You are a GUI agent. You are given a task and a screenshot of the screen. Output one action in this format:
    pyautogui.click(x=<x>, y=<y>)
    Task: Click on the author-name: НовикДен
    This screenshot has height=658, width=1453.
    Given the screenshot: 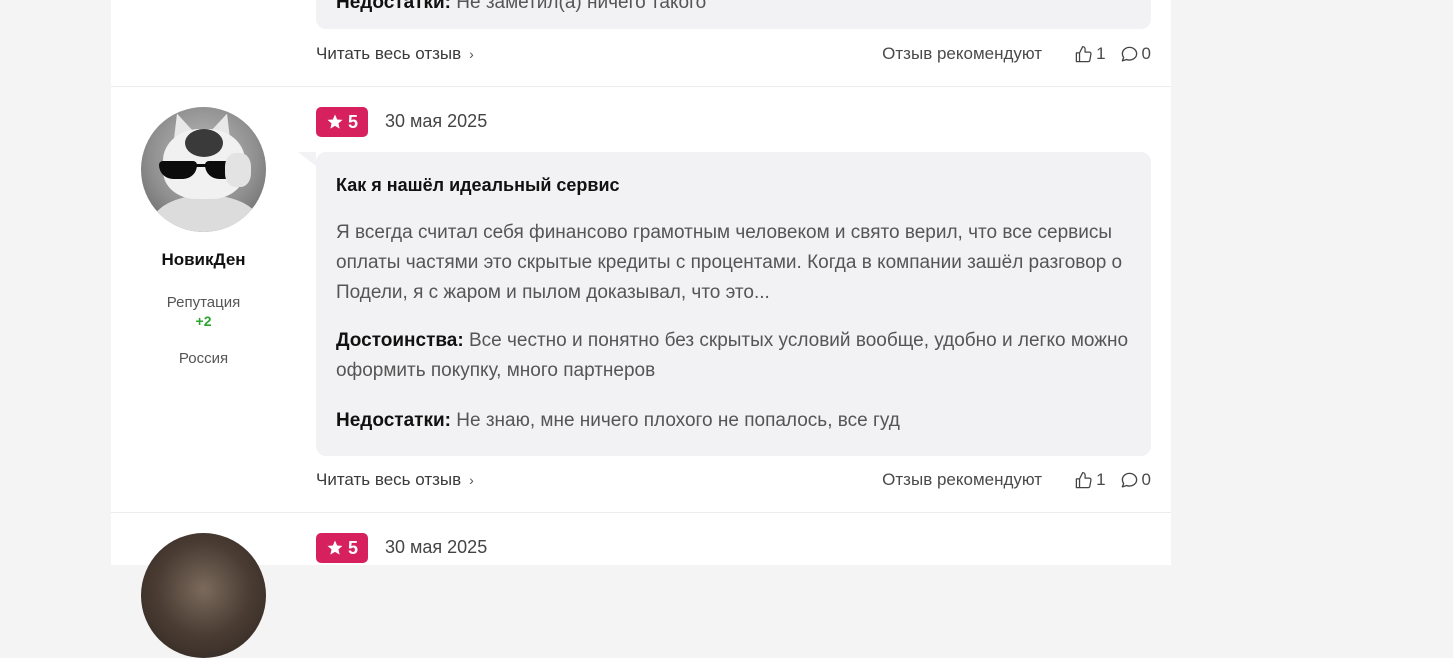 What is the action you would take?
    pyautogui.click(x=203, y=260)
    